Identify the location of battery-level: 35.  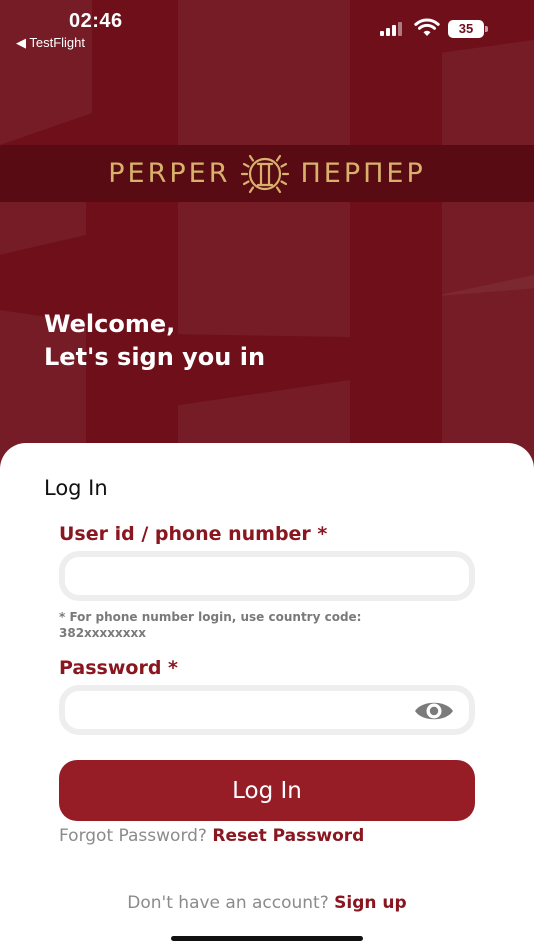
(466, 29).